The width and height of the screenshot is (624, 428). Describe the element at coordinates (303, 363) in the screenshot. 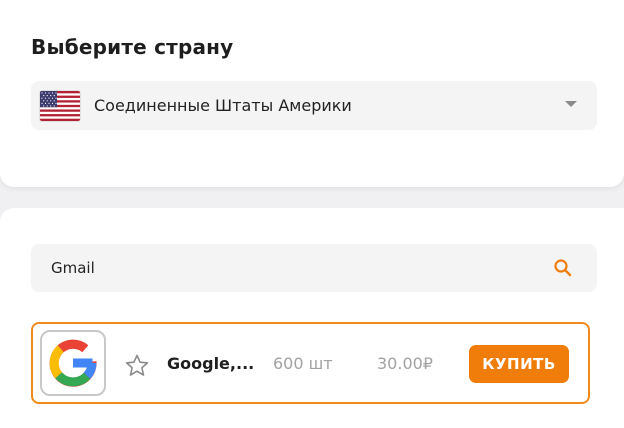

I see `service-count: 600 шт` at that location.